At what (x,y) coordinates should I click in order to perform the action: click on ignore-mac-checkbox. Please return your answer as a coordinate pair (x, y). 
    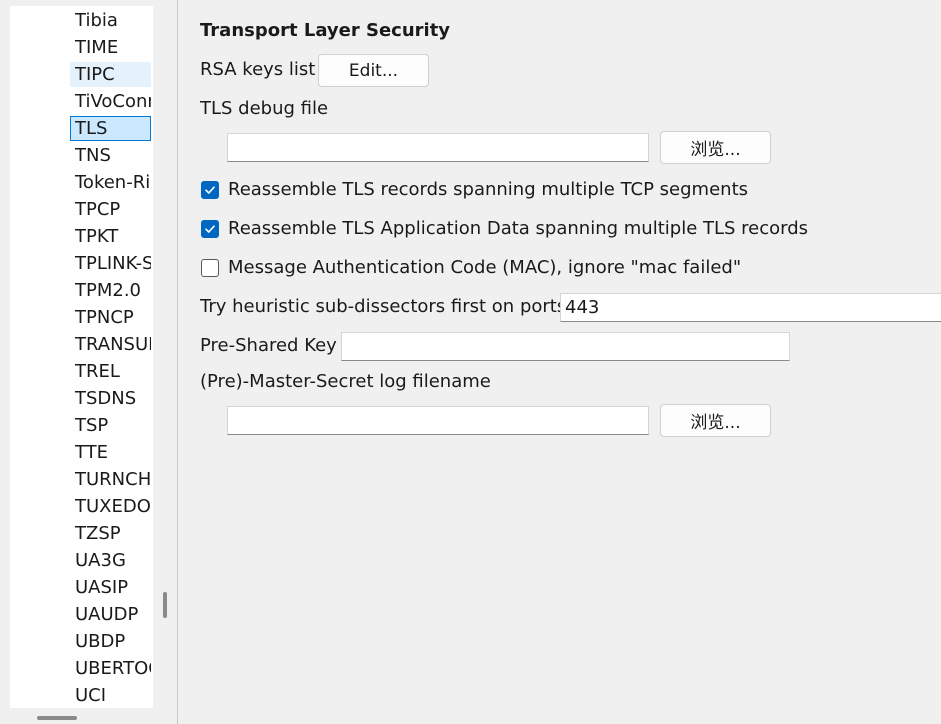
    Looking at the image, I should click on (210, 268).